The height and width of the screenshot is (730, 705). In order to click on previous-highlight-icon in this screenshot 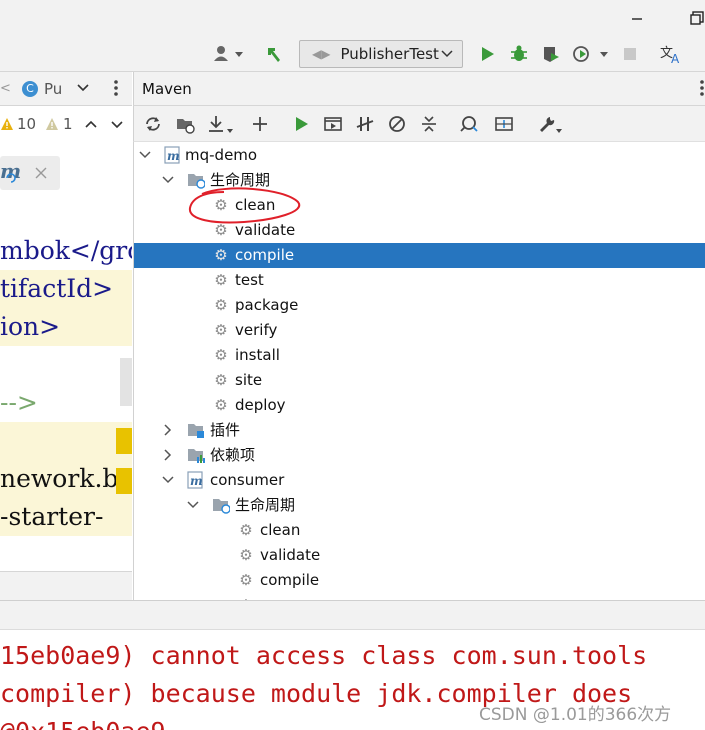, I will do `click(91, 125)`.